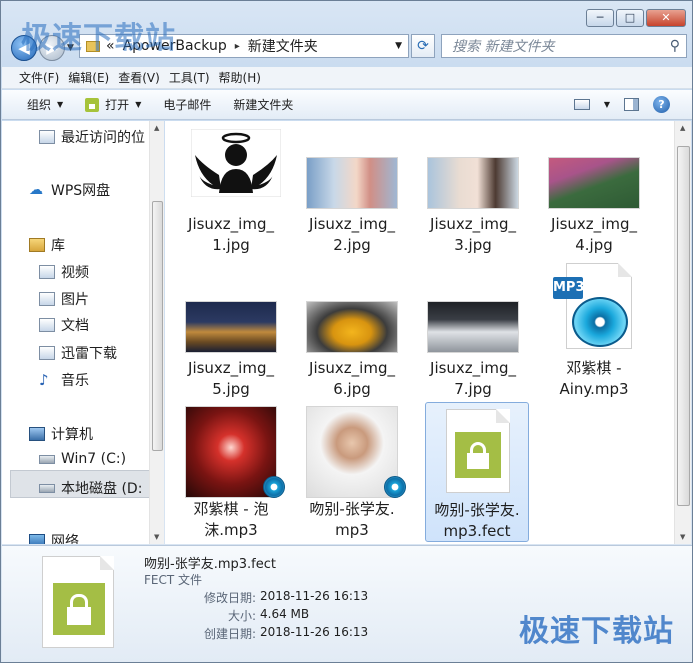 The width and height of the screenshot is (693, 663). What do you see at coordinates (93, 77) in the screenshot?
I see `menu-edit: 编辑(E)` at bounding box center [93, 77].